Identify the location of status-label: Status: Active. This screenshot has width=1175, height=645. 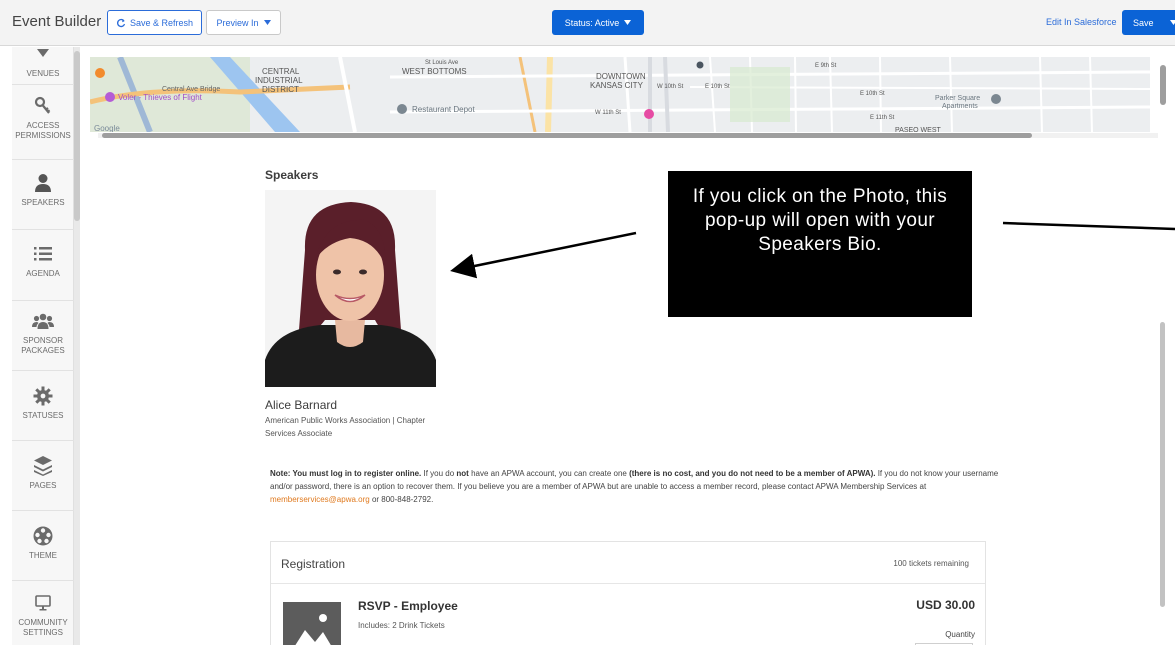
(592, 22).